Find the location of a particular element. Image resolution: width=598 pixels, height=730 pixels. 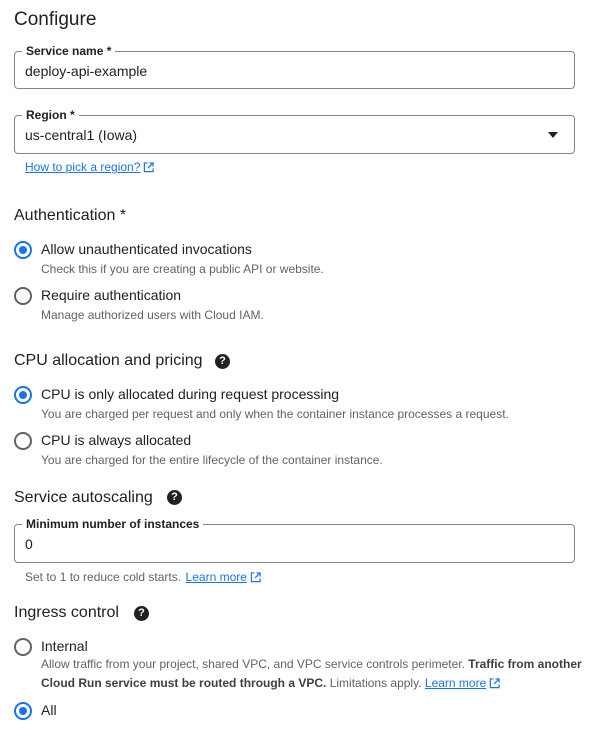

ingress-internal-label: Internal is located at coordinates (64, 646).